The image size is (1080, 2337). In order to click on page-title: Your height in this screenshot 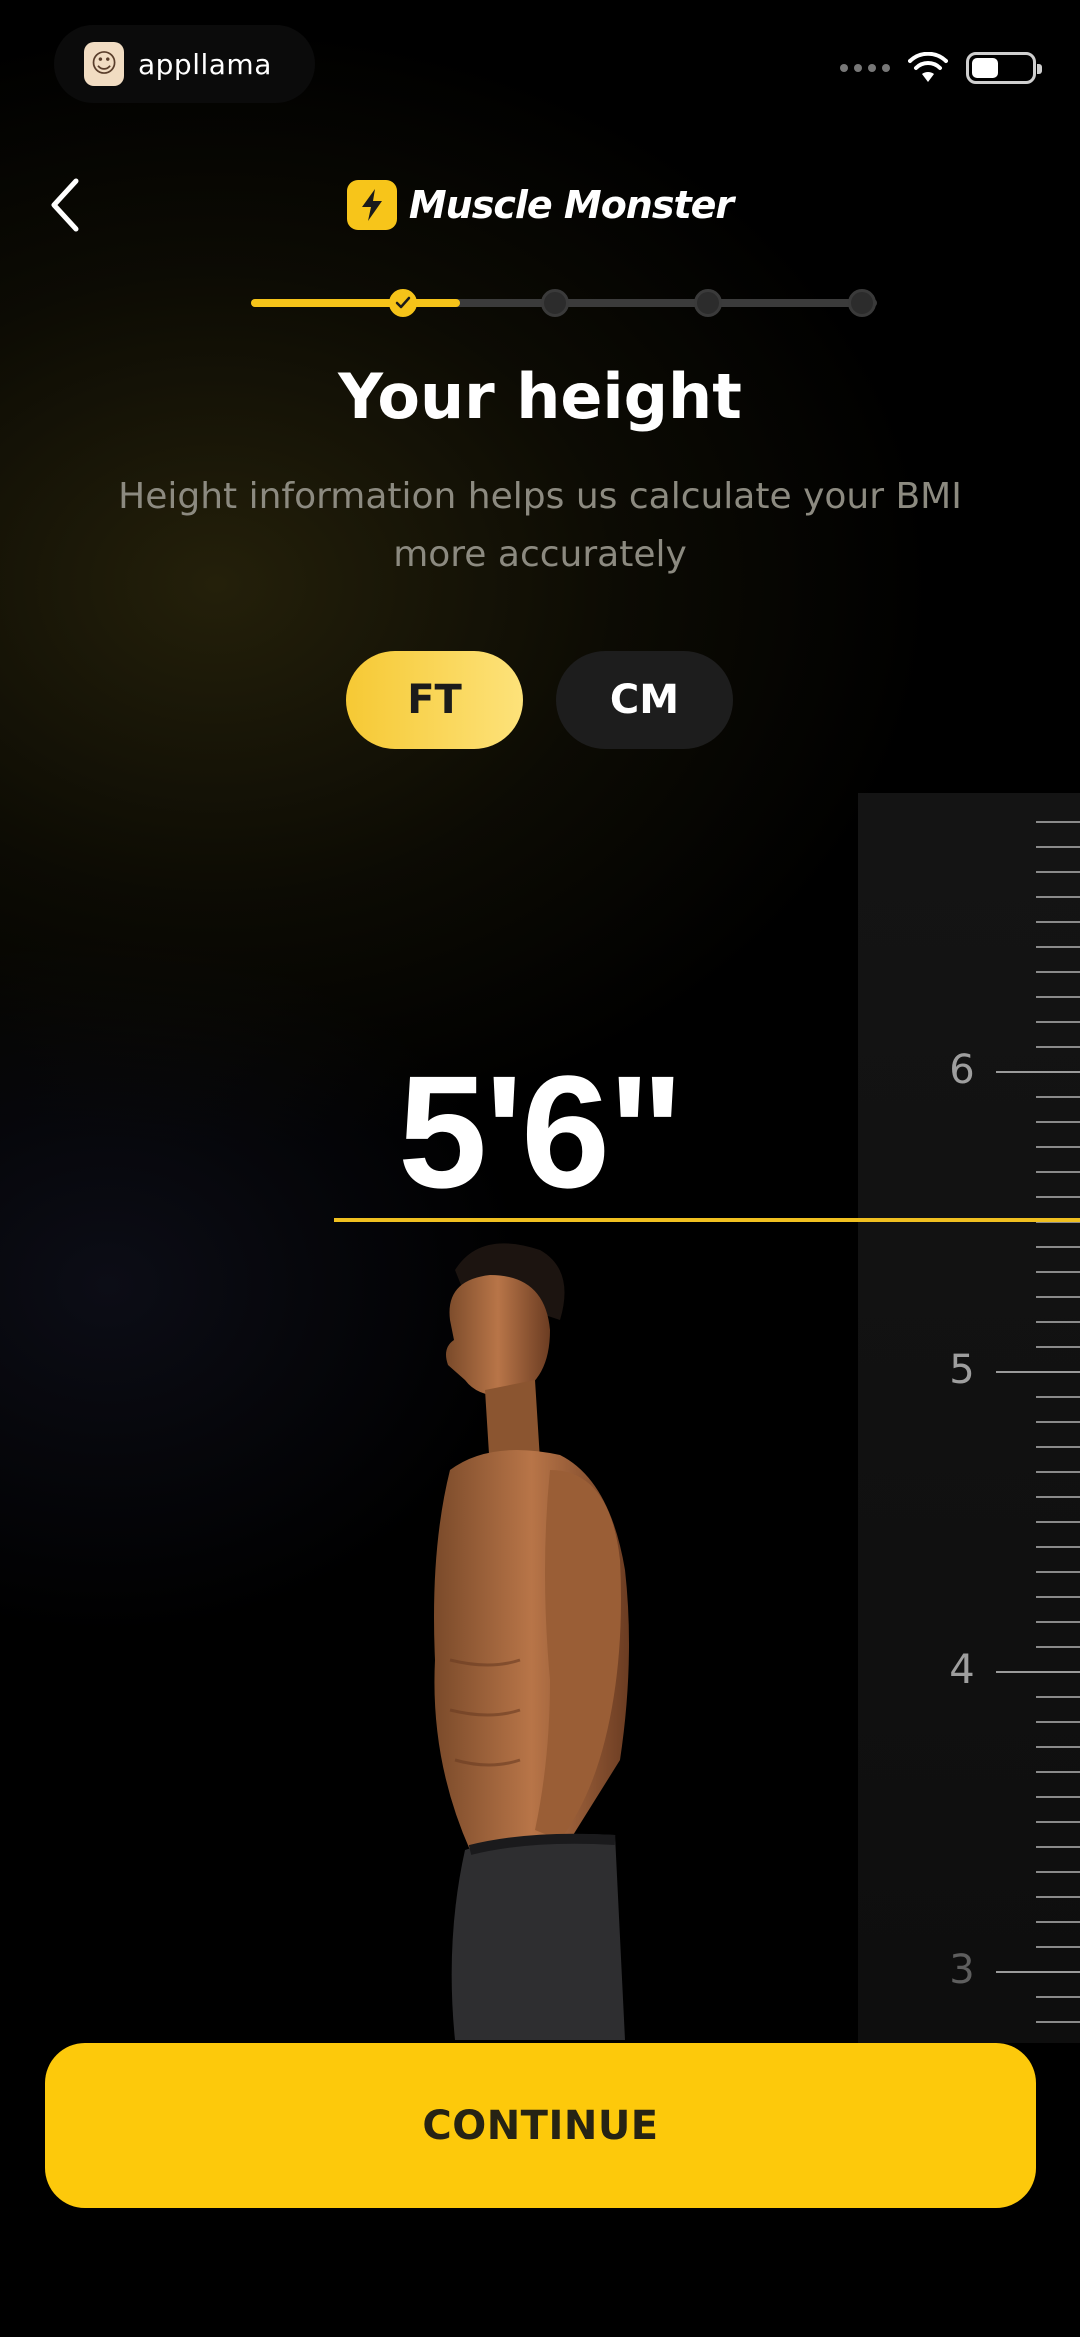, I will do `click(540, 396)`.